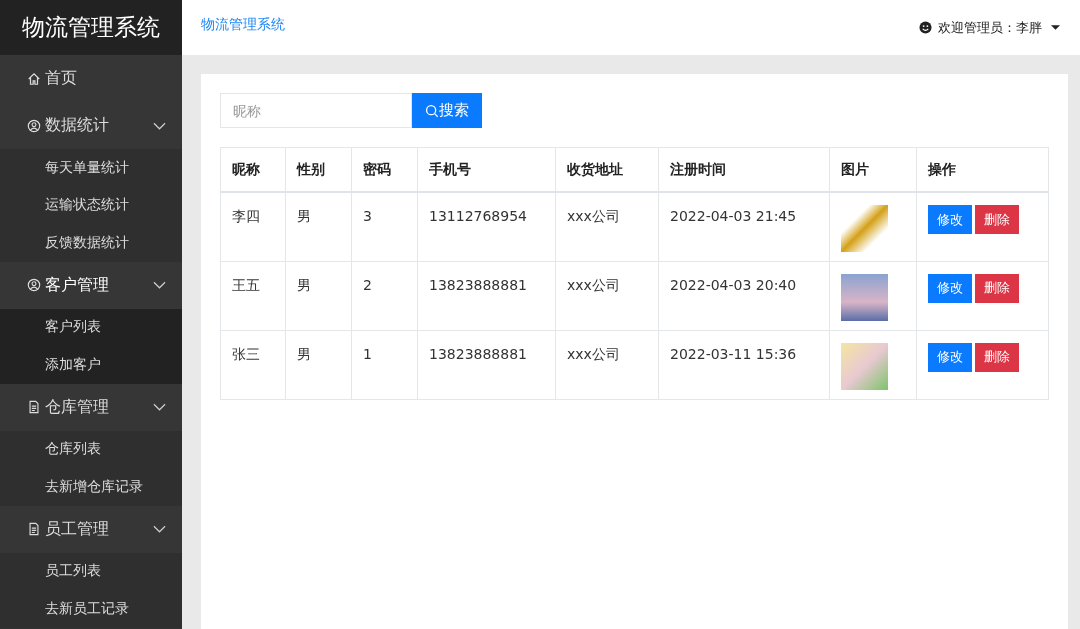  What do you see at coordinates (384, 169) in the screenshot?
I see `column-header: 密码` at bounding box center [384, 169].